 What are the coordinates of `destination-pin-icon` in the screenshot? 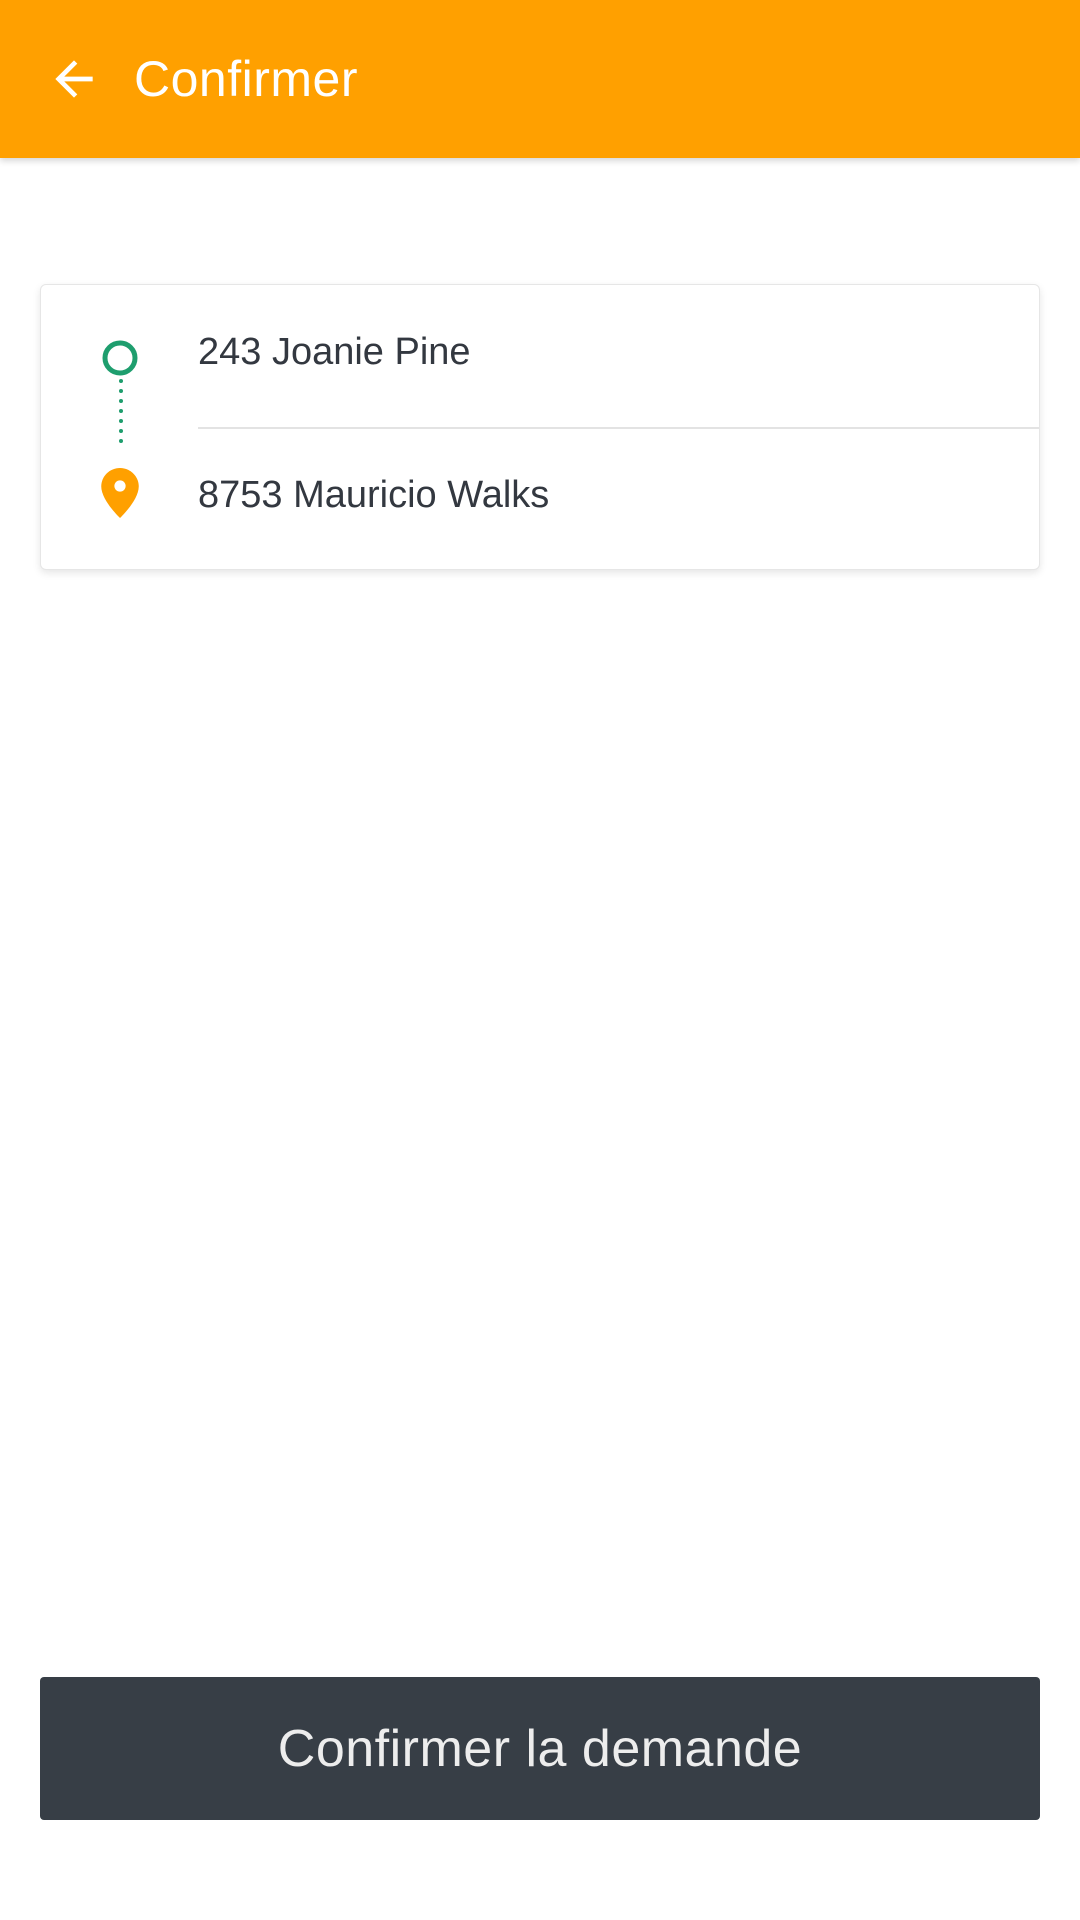 It's located at (120, 493).